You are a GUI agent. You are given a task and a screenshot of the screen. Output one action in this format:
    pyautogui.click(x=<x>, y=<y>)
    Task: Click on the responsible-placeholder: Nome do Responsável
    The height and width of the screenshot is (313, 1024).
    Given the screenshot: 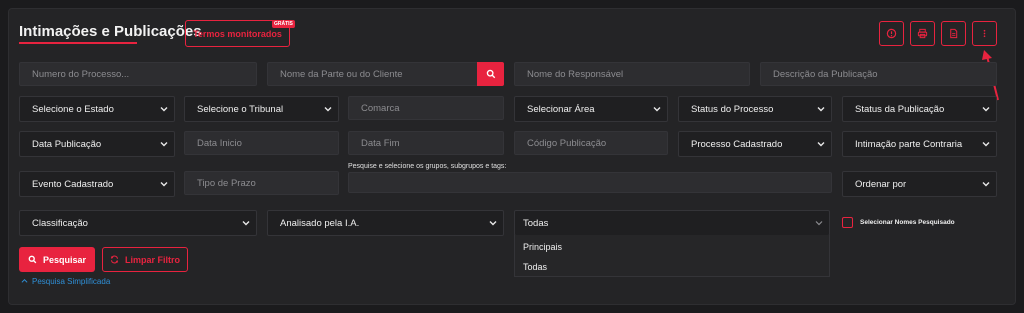 What is the action you would take?
    pyautogui.click(x=575, y=74)
    